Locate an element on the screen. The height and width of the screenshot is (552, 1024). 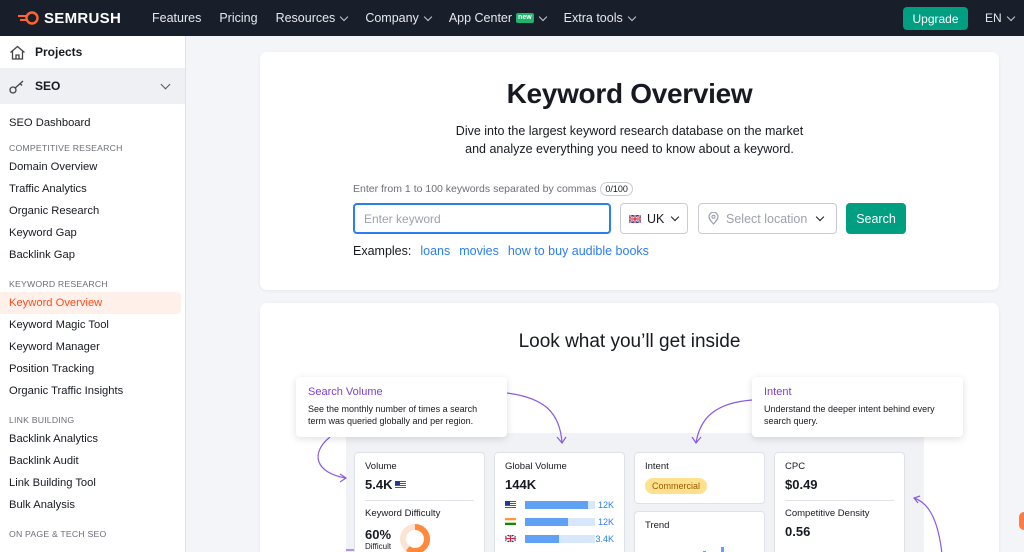
nav-resources: Resources is located at coordinates (312, 18).